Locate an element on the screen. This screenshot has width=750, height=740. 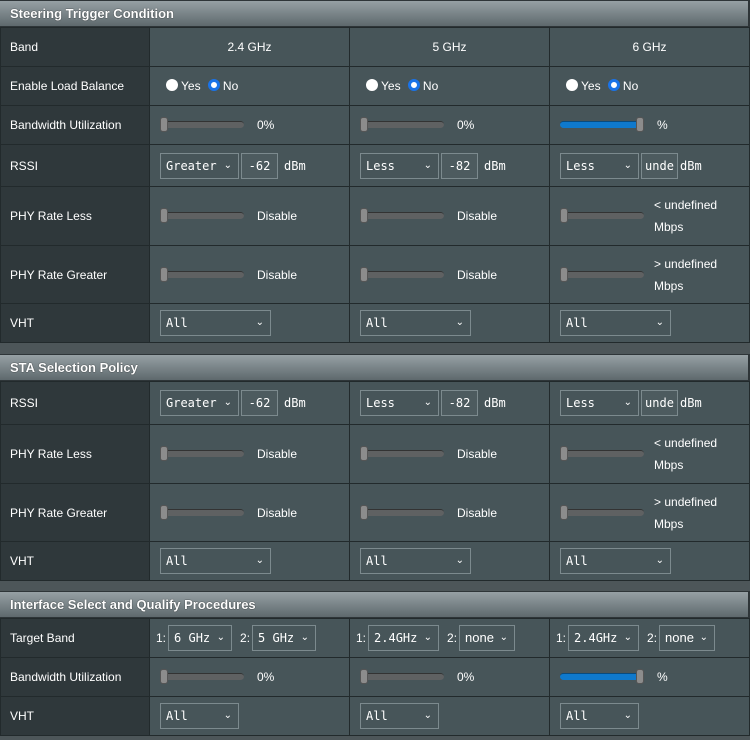
bandwidth-row: Bandwidth Utilization 0% 0% % is located at coordinates (375, 677).